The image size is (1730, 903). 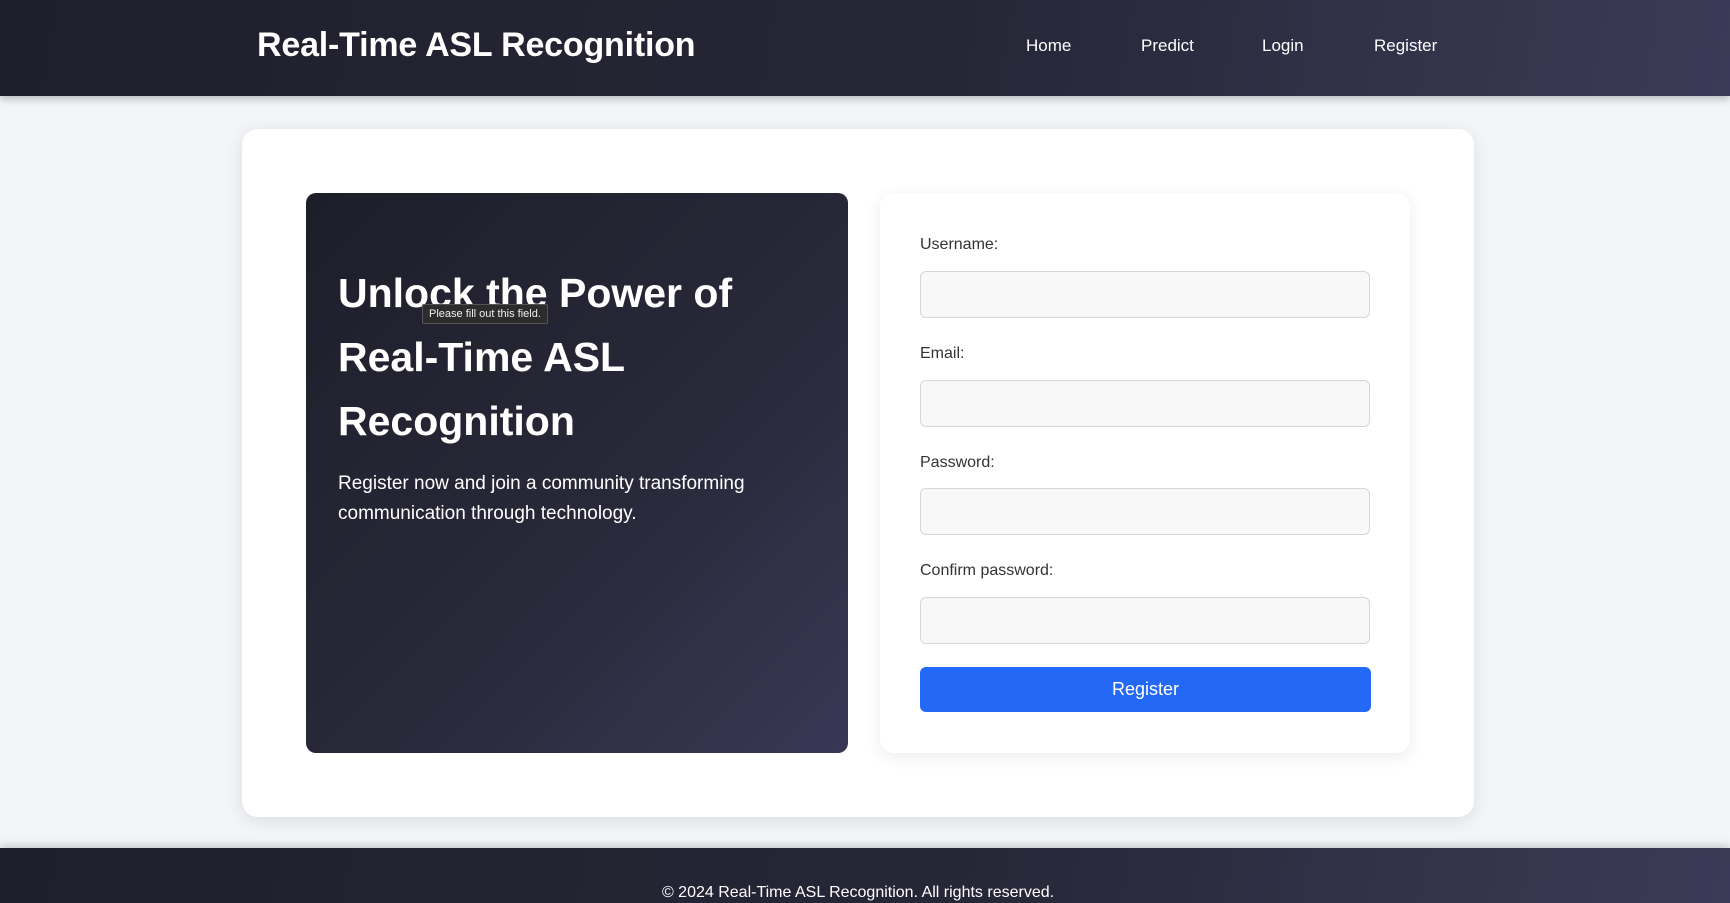 I want to click on username-input, so click(x=1145, y=294).